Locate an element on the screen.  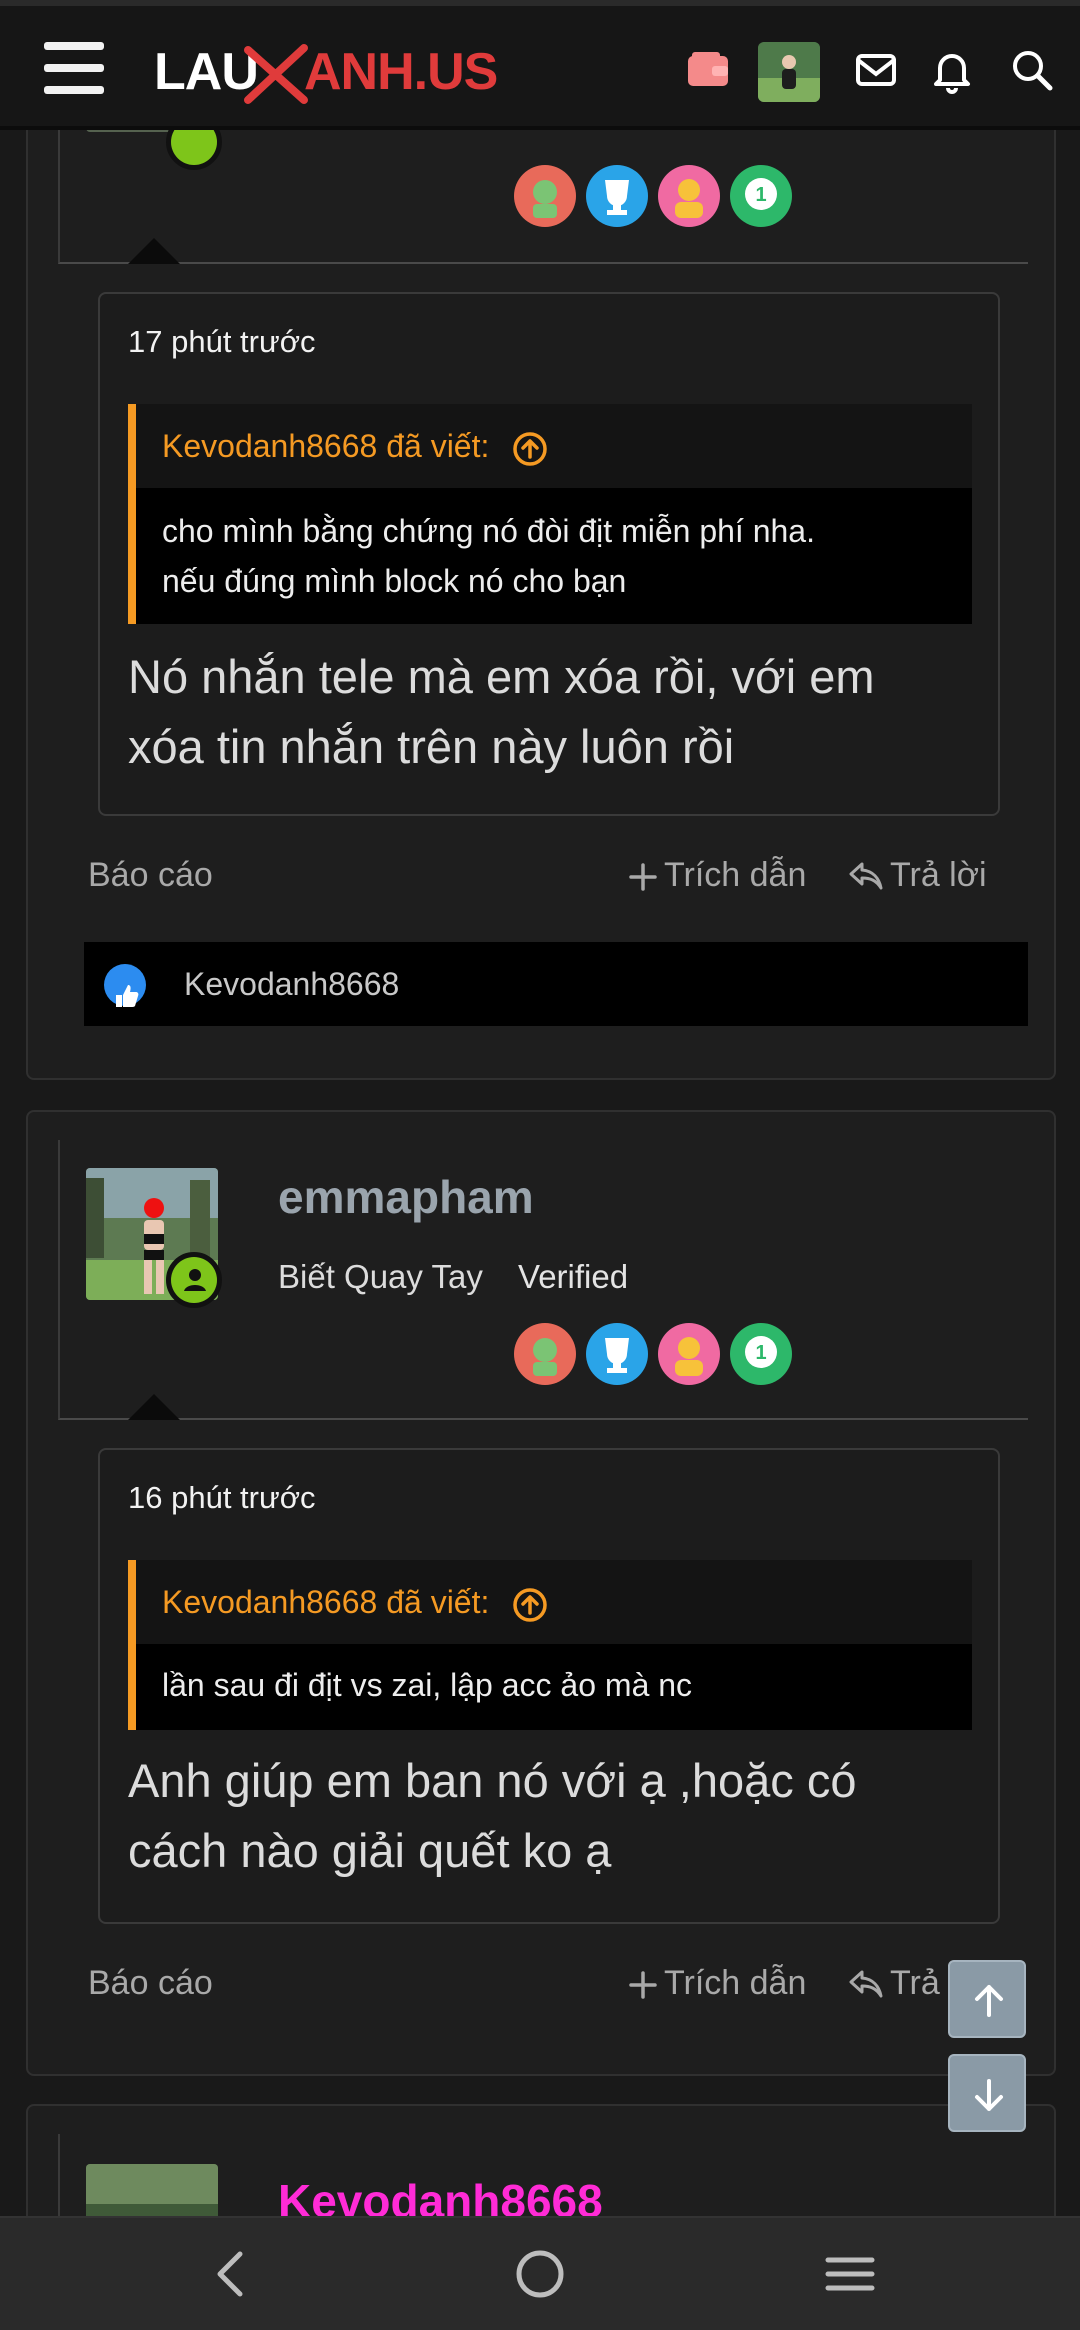
recent-apps-icon is located at coordinates (850, 2274).